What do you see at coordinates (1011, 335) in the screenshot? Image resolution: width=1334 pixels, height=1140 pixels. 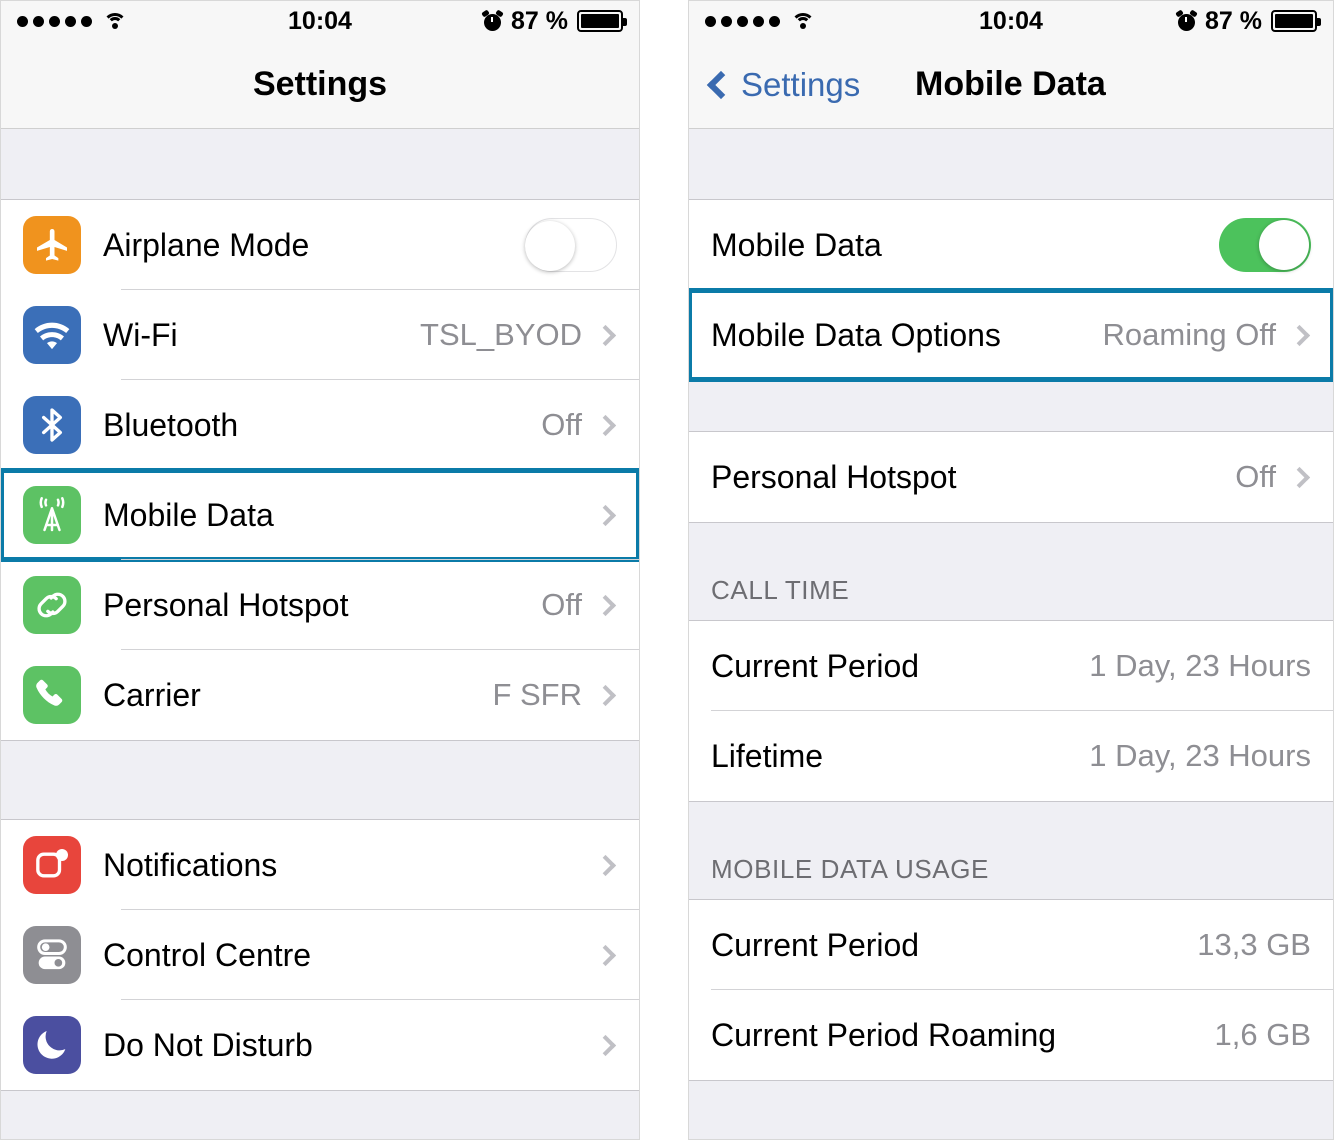 I see `row-mobile-data-options: Mobile Data Options Roaming Off` at bounding box center [1011, 335].